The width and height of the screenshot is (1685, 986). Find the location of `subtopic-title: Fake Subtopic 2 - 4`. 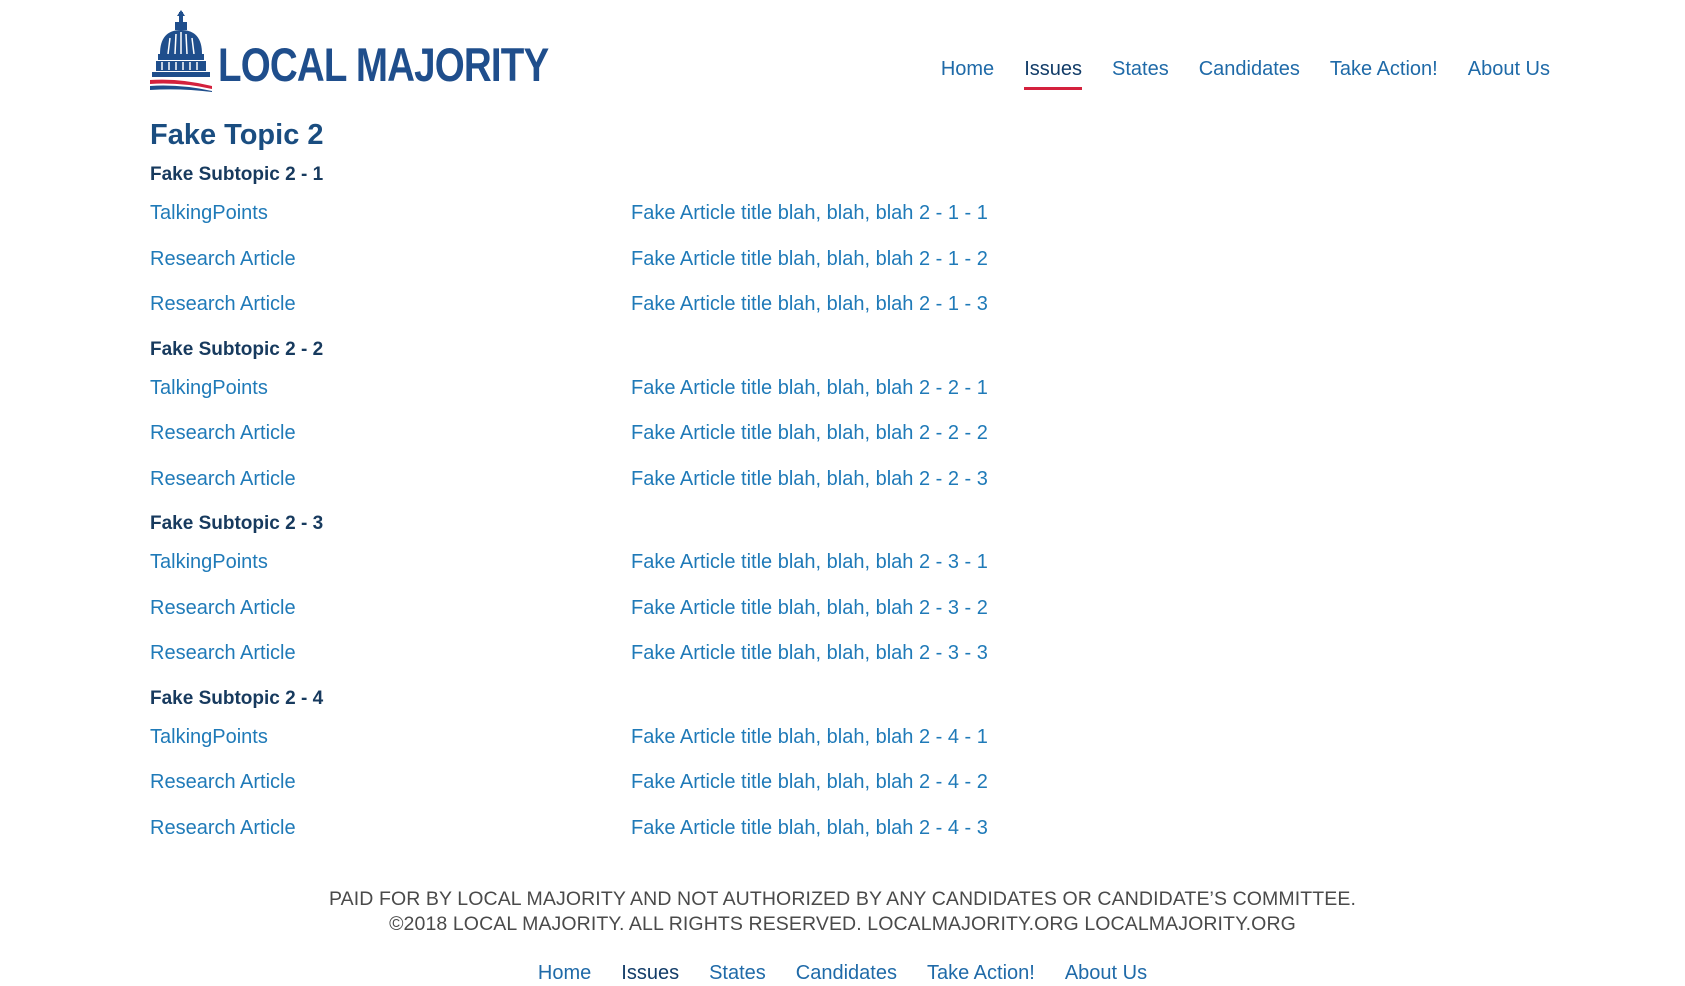

subtopic-title: Fake Subtopic 2 - 4 is located at coordinates (237, 698).